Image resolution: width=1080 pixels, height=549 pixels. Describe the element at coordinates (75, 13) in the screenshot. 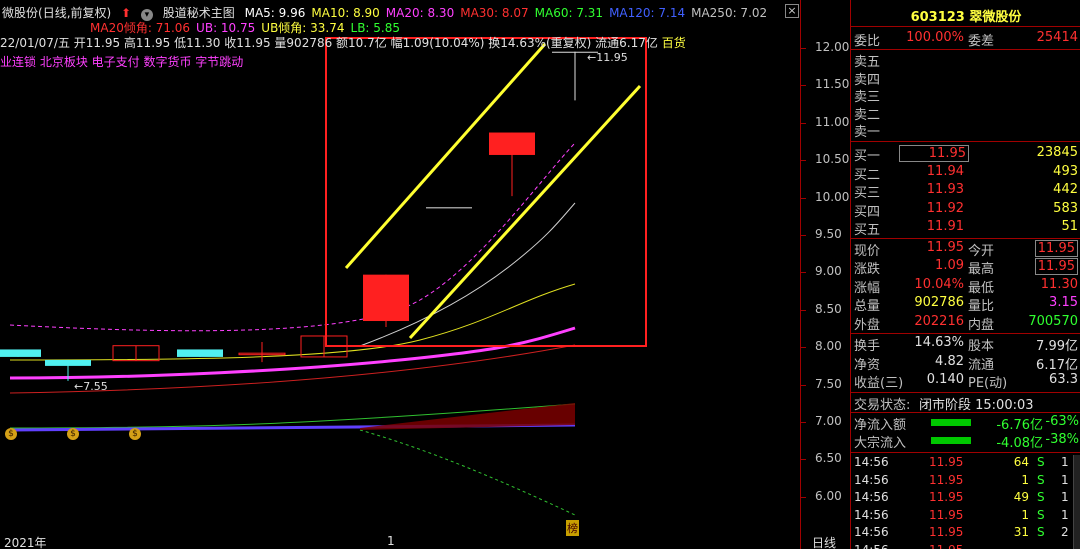

I see `period-label: (日线,前复权)` at that location.